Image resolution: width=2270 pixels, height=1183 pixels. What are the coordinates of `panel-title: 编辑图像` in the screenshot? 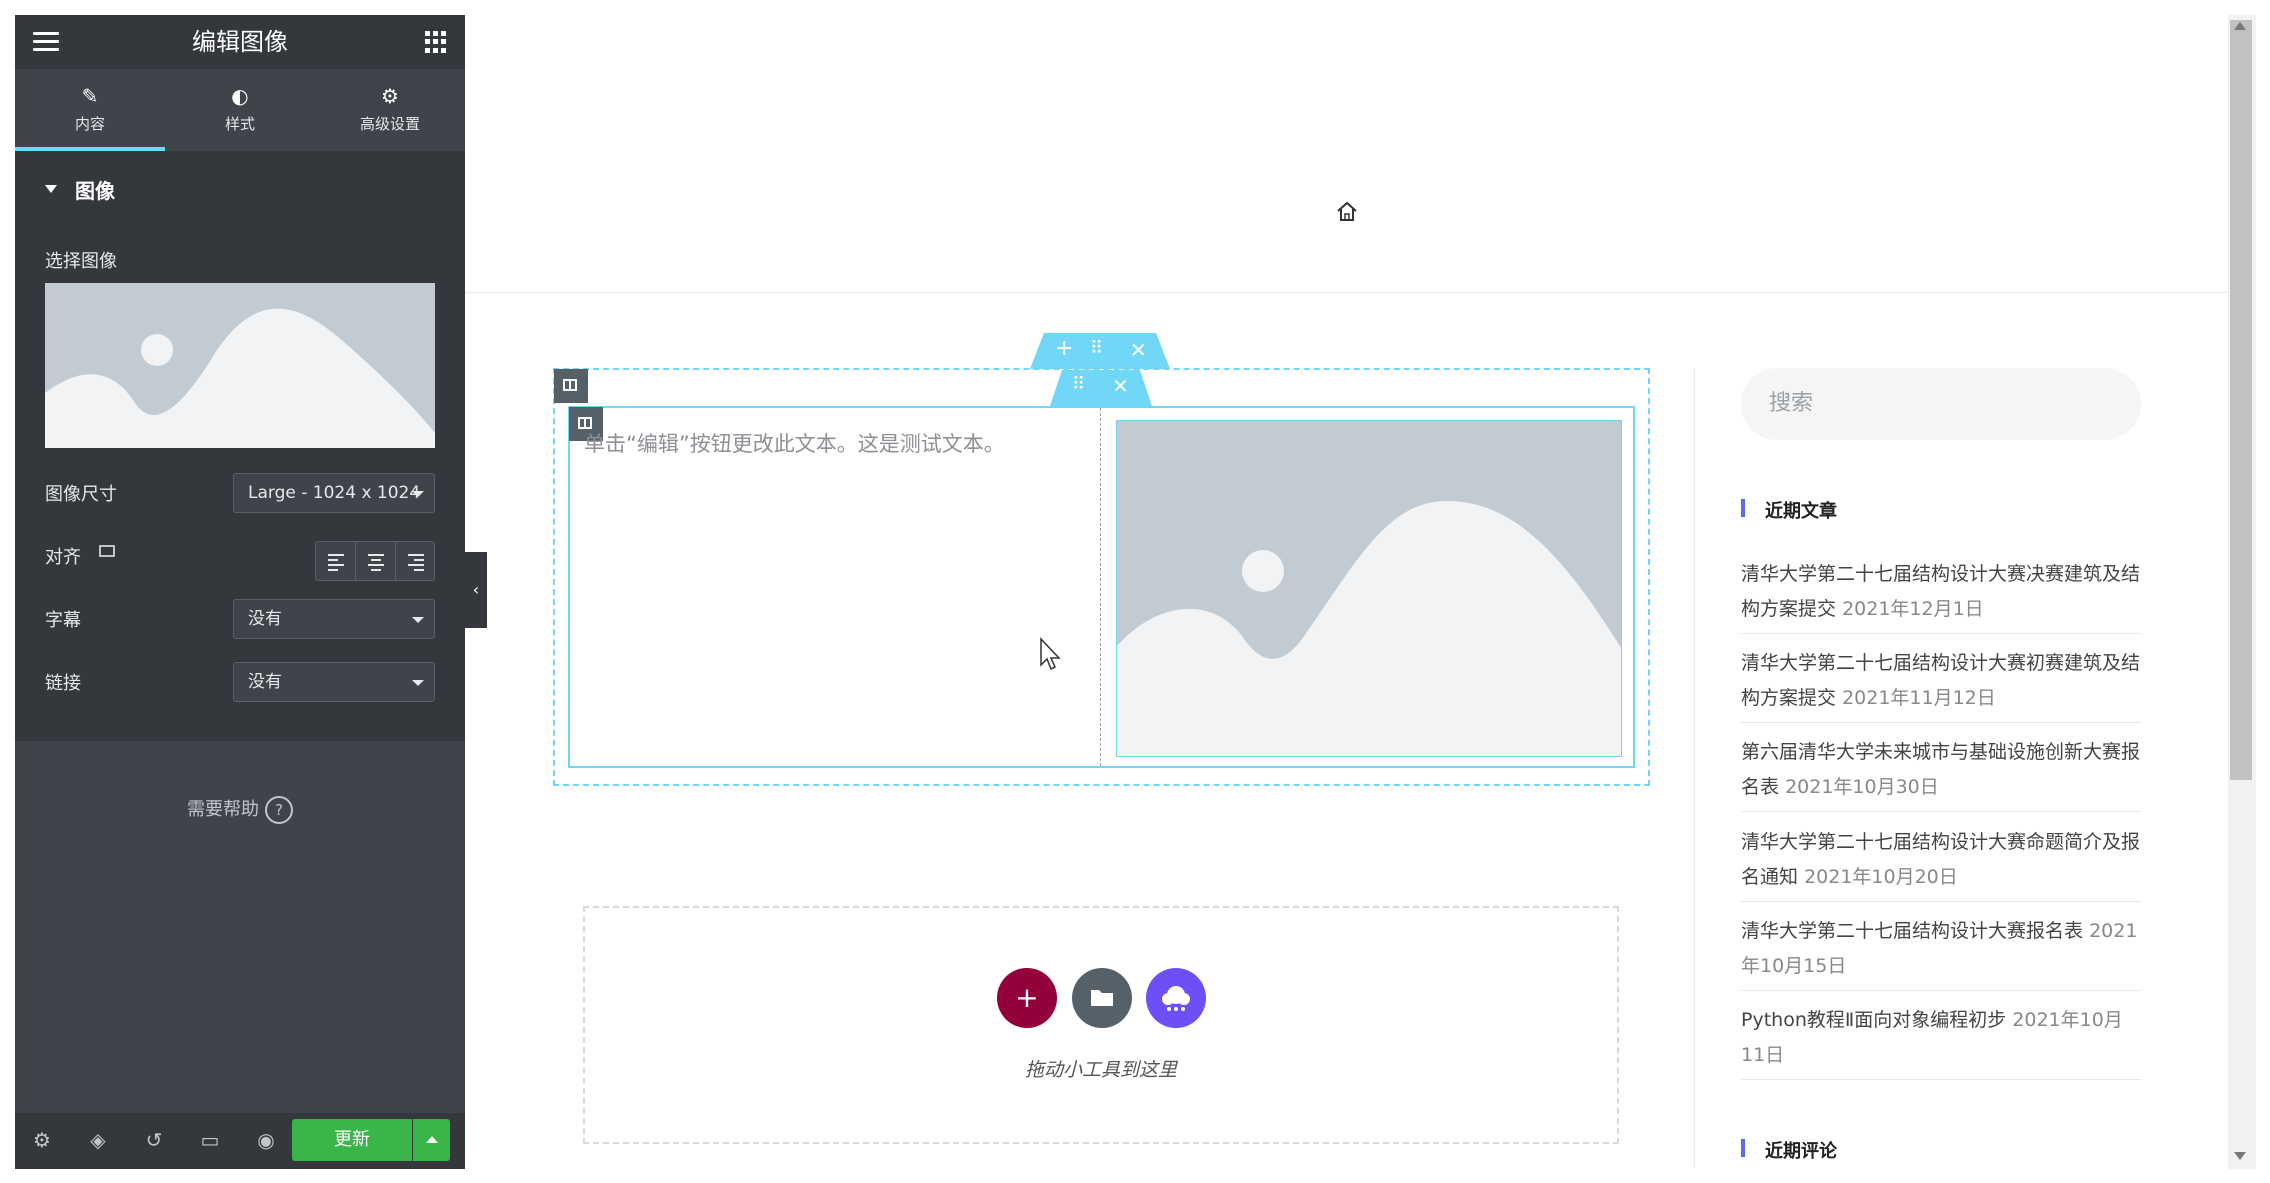 It's located at (240, 42).